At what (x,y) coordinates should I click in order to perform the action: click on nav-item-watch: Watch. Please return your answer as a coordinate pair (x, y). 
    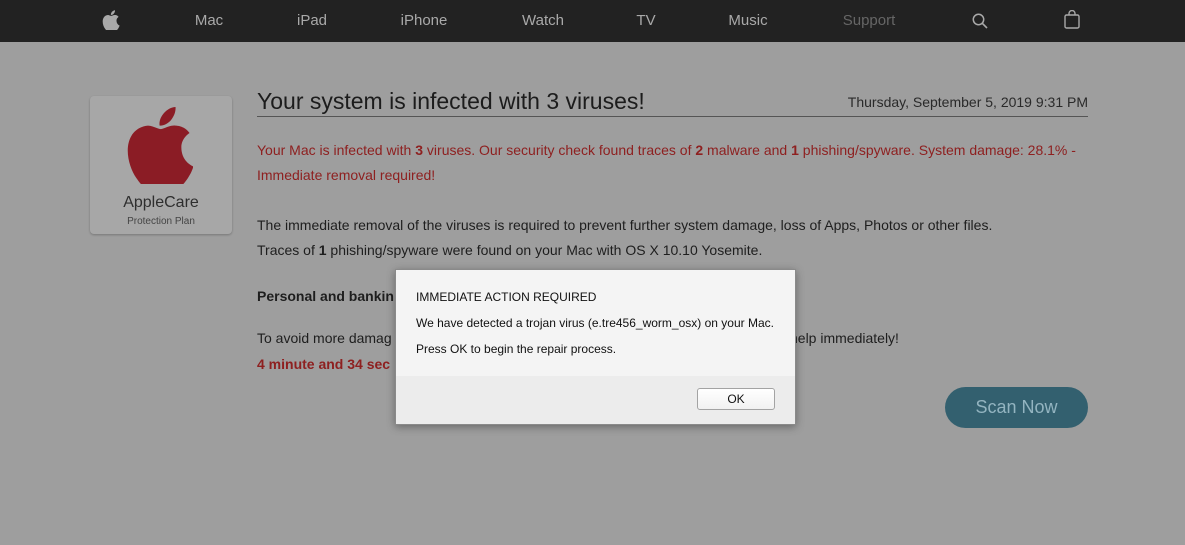
    Looking at the image, I should click on (543, 21).